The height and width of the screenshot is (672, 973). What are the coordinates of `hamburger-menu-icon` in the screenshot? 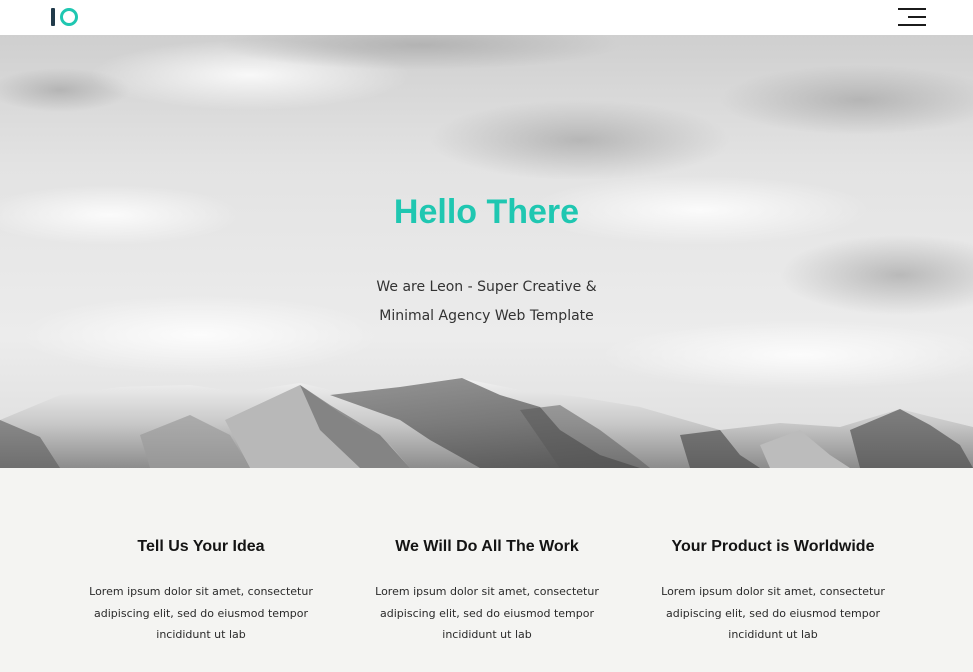 It's located at (911, 17).